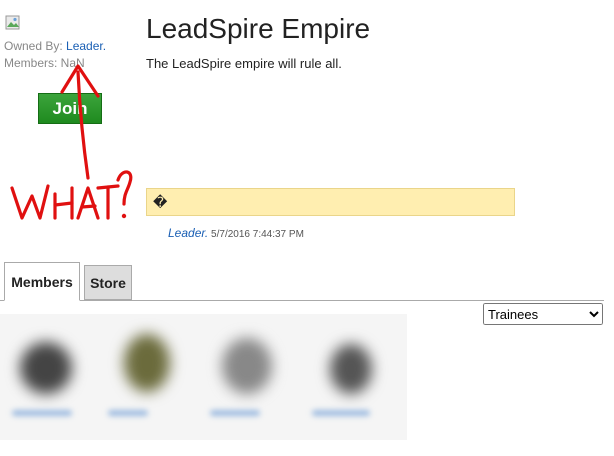 This screenshot has height=456, width=614. Describe the element at coordinates (543, 314) in the screenshot. I see `rank-select: Trainees` at that location.